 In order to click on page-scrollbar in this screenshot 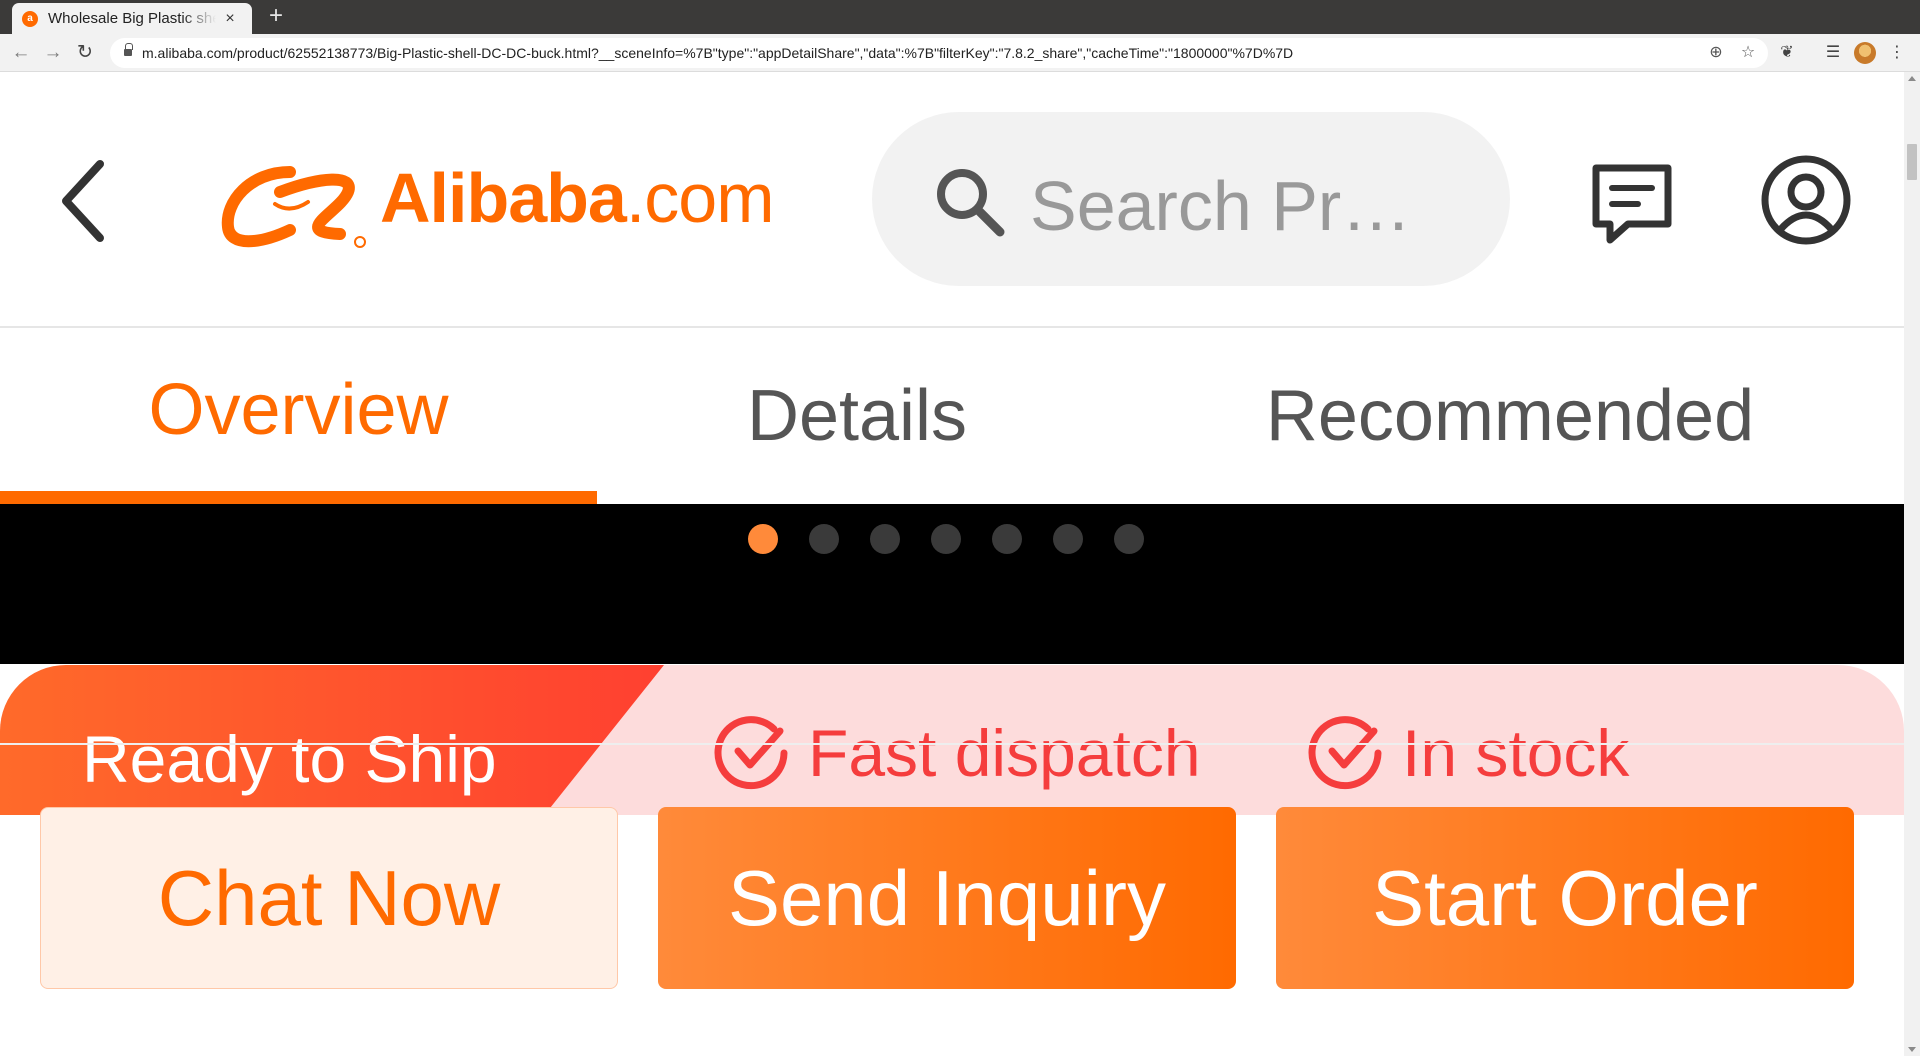, I will do `click(1912, 564)`.